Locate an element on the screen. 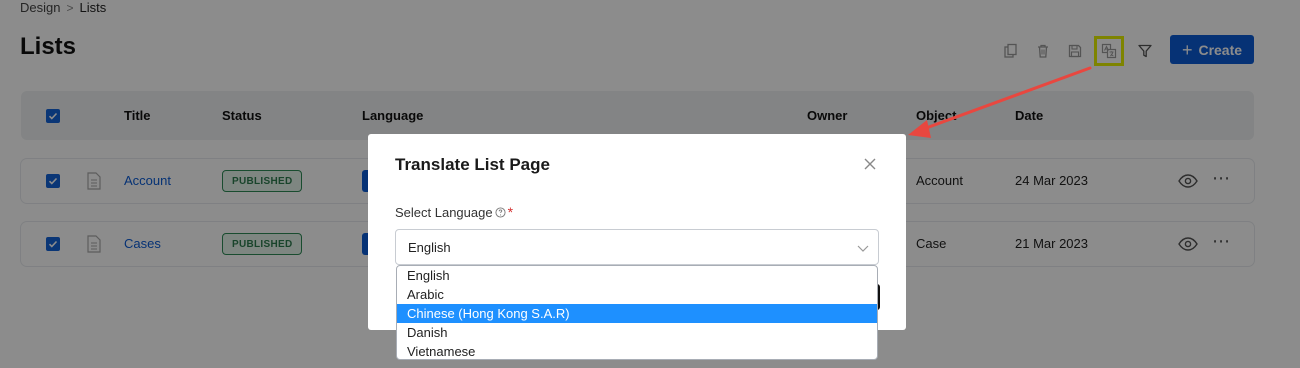 Image resolution: width=1300 pixels, height=368 pixels. language-select: English is located at coordinates (637, 247).